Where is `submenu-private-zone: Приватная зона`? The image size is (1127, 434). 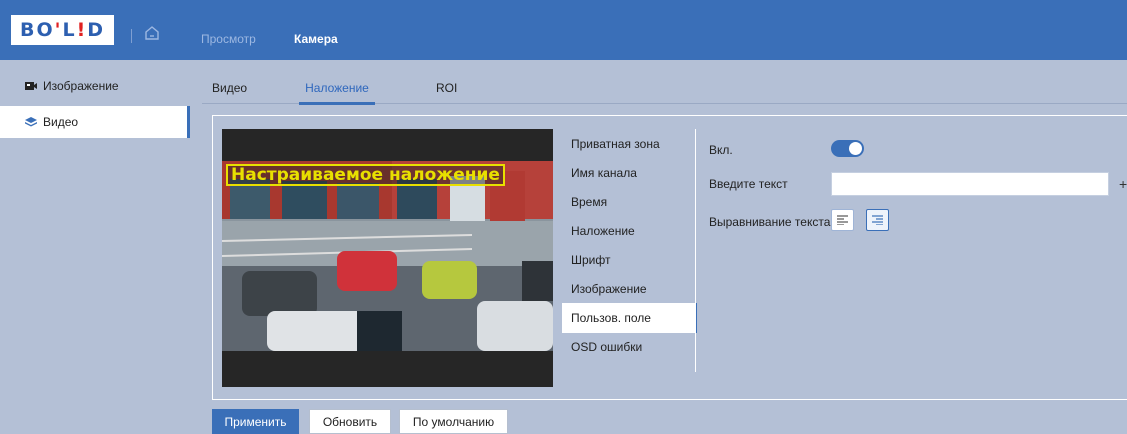 submenu-private-zone: Приватная зона is located at coordinates (629, 144).